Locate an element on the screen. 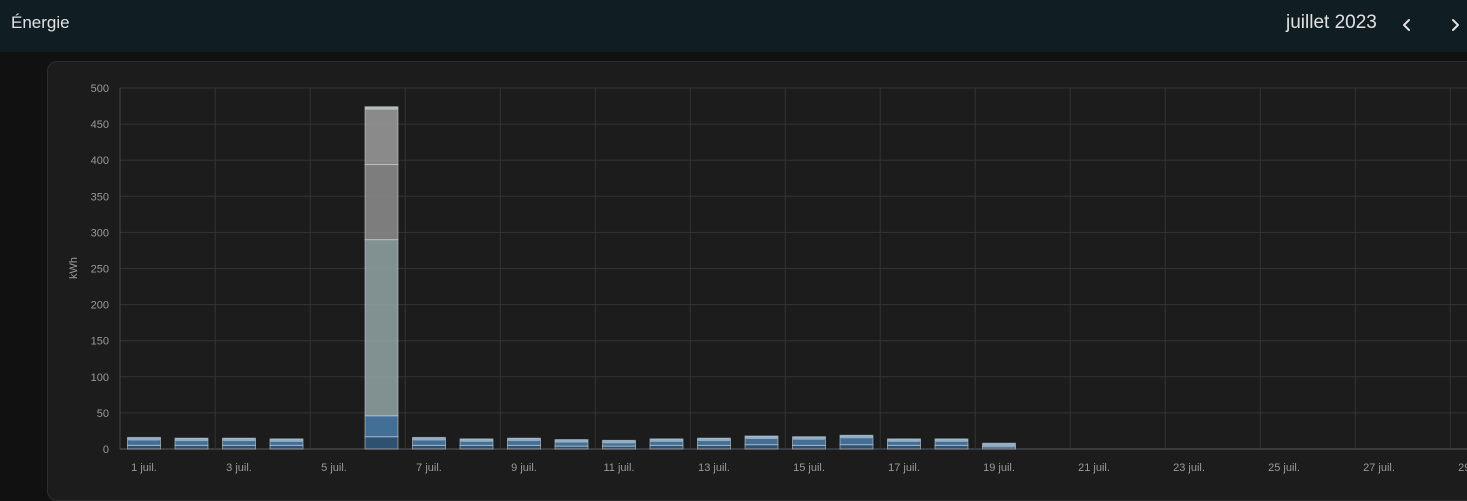 The width and height of the screenshot is (1467, 501). x-tick-label: 11 juil. is located at coordinates (619, 468).